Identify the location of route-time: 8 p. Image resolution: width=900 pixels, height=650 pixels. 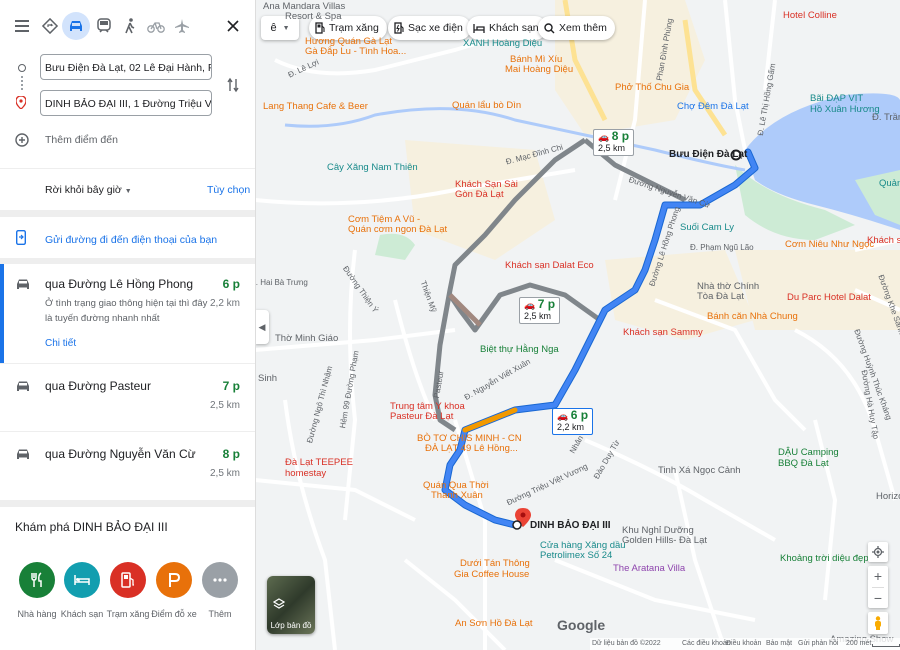
(231, 454).